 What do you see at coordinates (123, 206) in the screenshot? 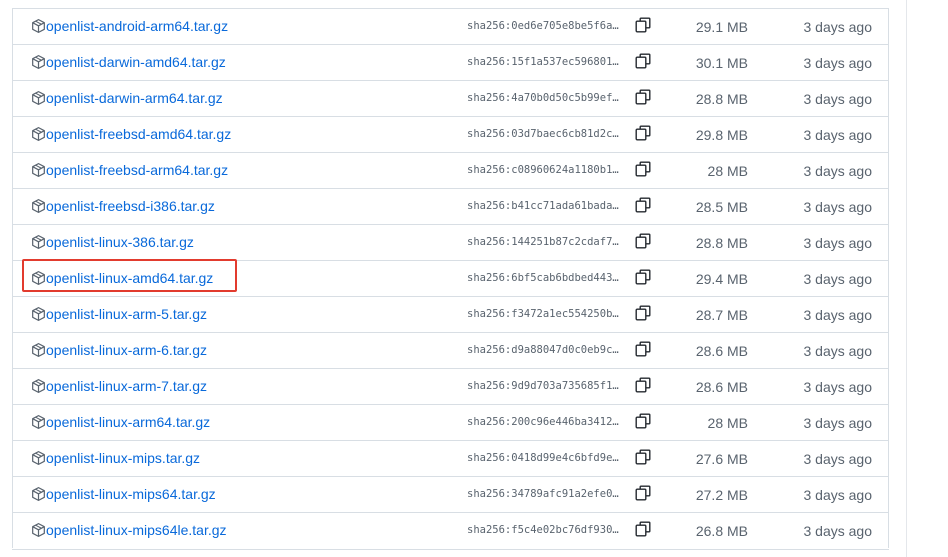
I see `asset-download-link: openlist-freebsd-i386.tar.gz` at bounding box center [123, 206].